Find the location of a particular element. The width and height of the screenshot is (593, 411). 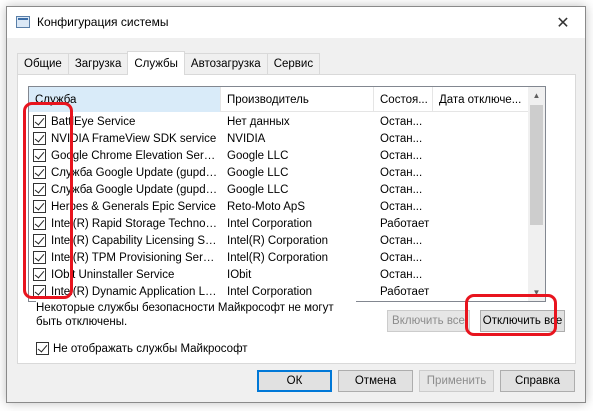

title-bar: Конфигурация системы ✕ is located at coordinates (296, 22).